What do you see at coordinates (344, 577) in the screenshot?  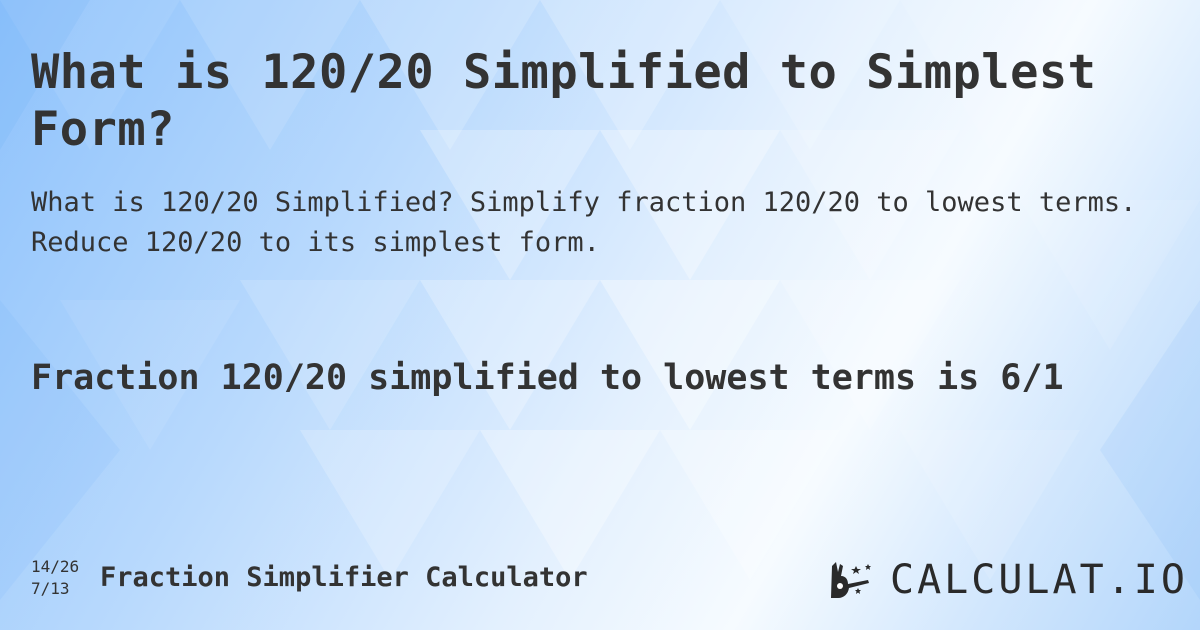 I see `calculator-name: Fraction Simplifier Calculator` at bounding box center [344, 577].